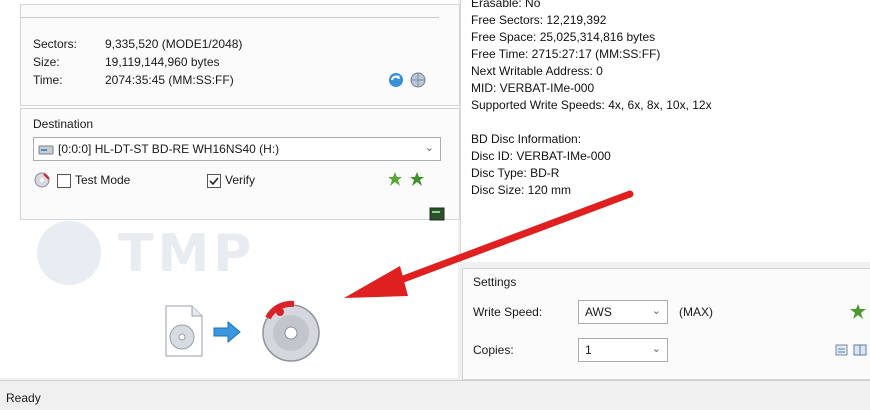 Image resolution: width=870 pixels, height=410 pixels. Describe the element at coordinates (187, 254) in the screenshot. I see `watermark-text: TMP` at that location.